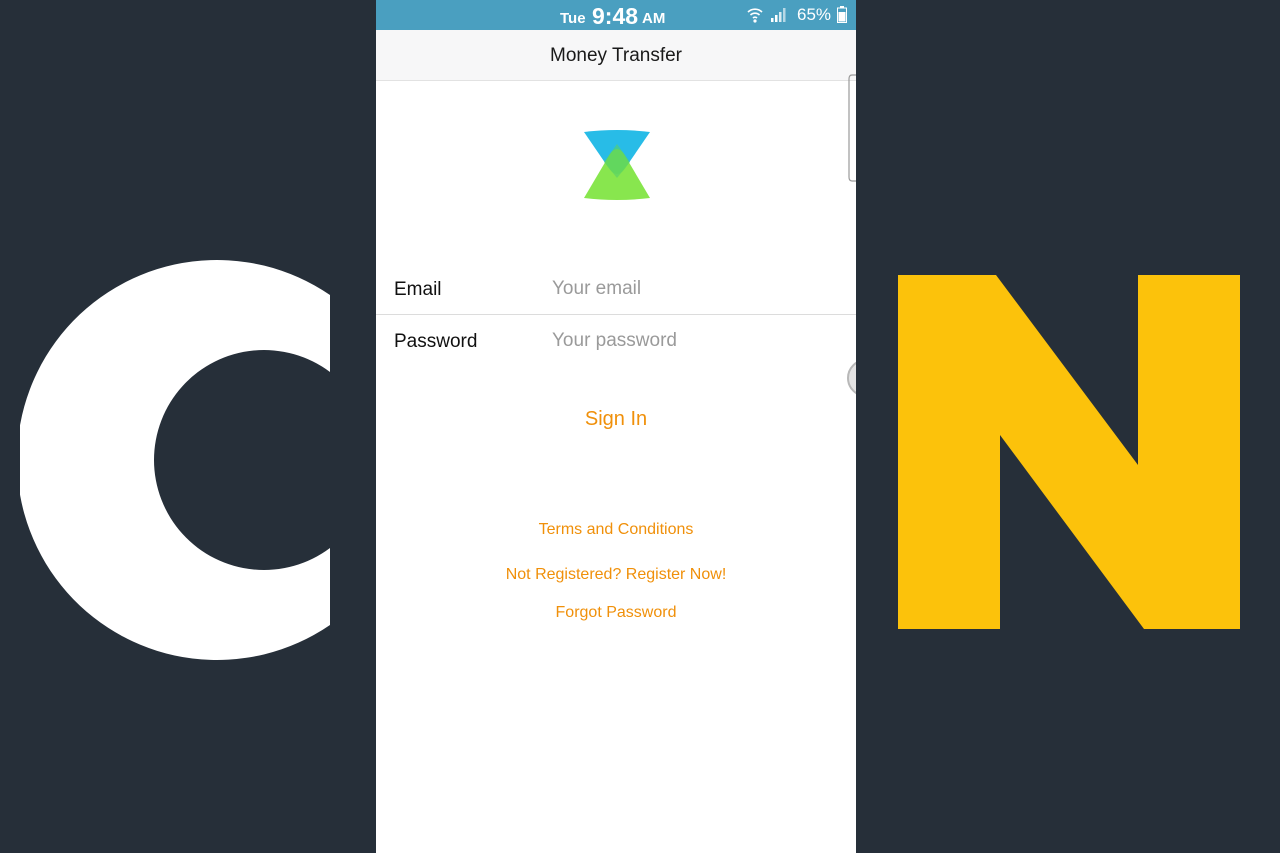  What do you see at coordinates (617, 168) in the screenshot?
I see `xender-logo-icon` at bounding box center [617, 168].